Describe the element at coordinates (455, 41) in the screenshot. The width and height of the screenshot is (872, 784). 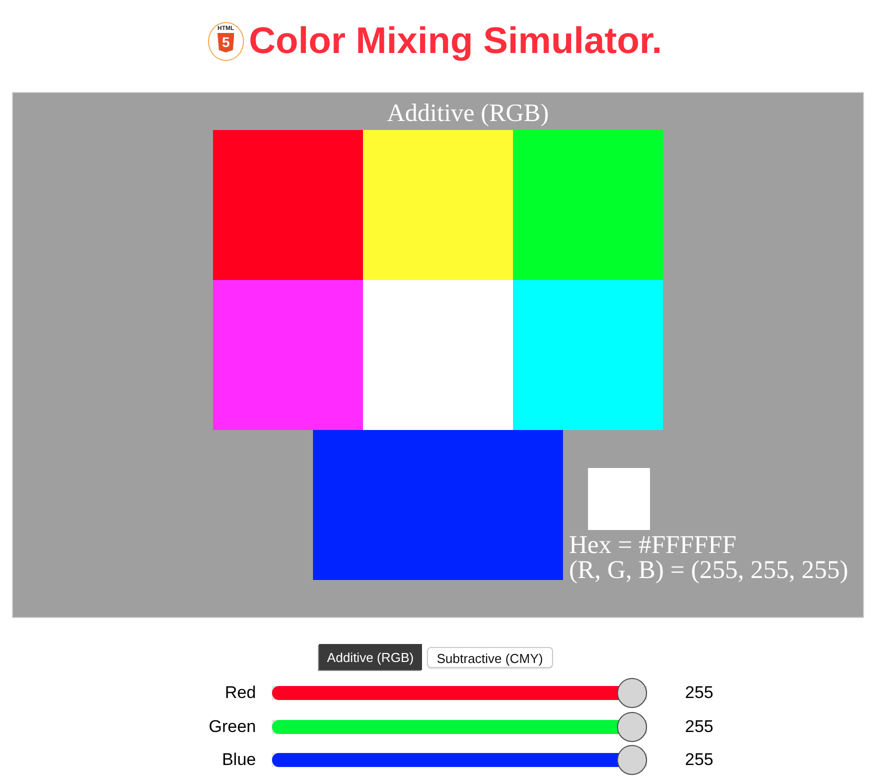
I see `page-title: Color Mixing Simulator.` at that location.